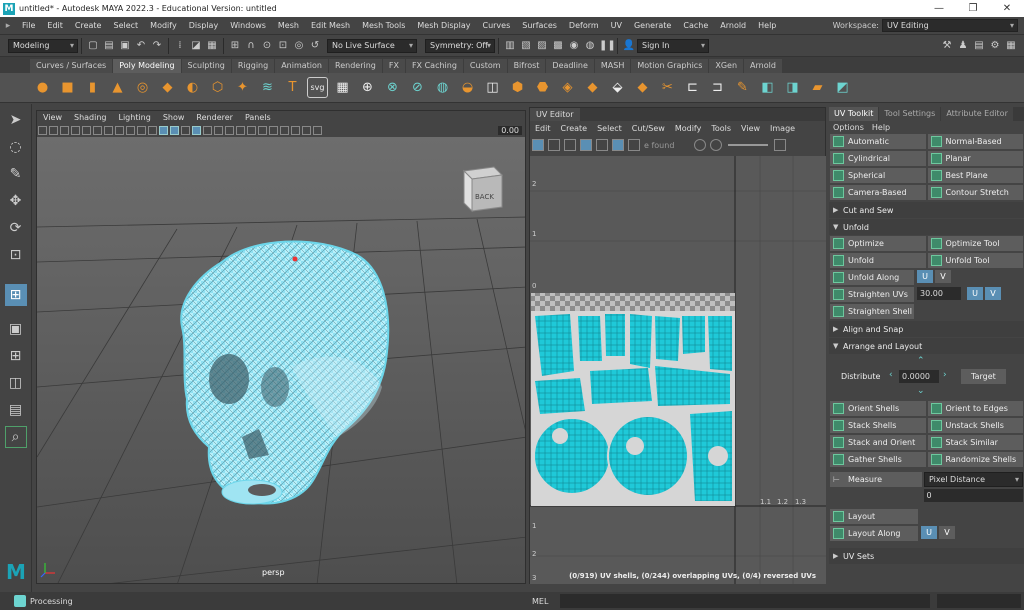 The width and height of the screenshot is (1024, 610). What do you see at coordinates (75, 130) in the screenshot?
I see `image-plane-icon` at bounding box center [75, 130].